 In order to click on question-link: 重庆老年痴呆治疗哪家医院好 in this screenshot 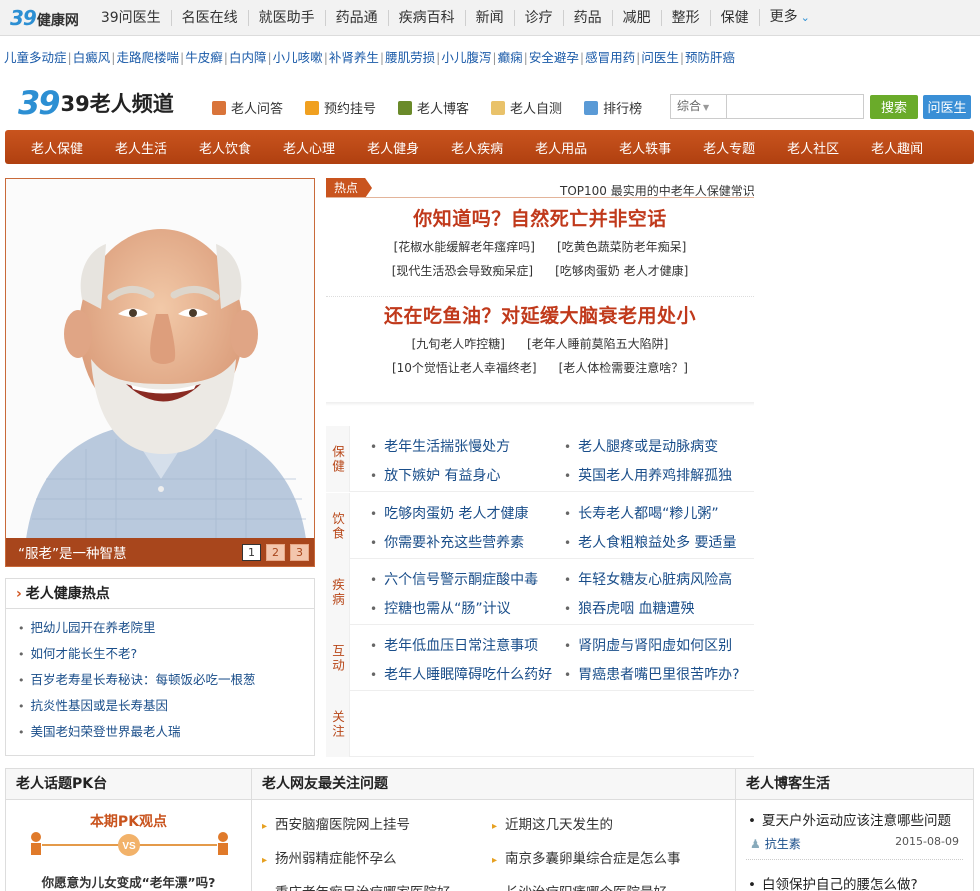, I will do `click(356, 884)`.